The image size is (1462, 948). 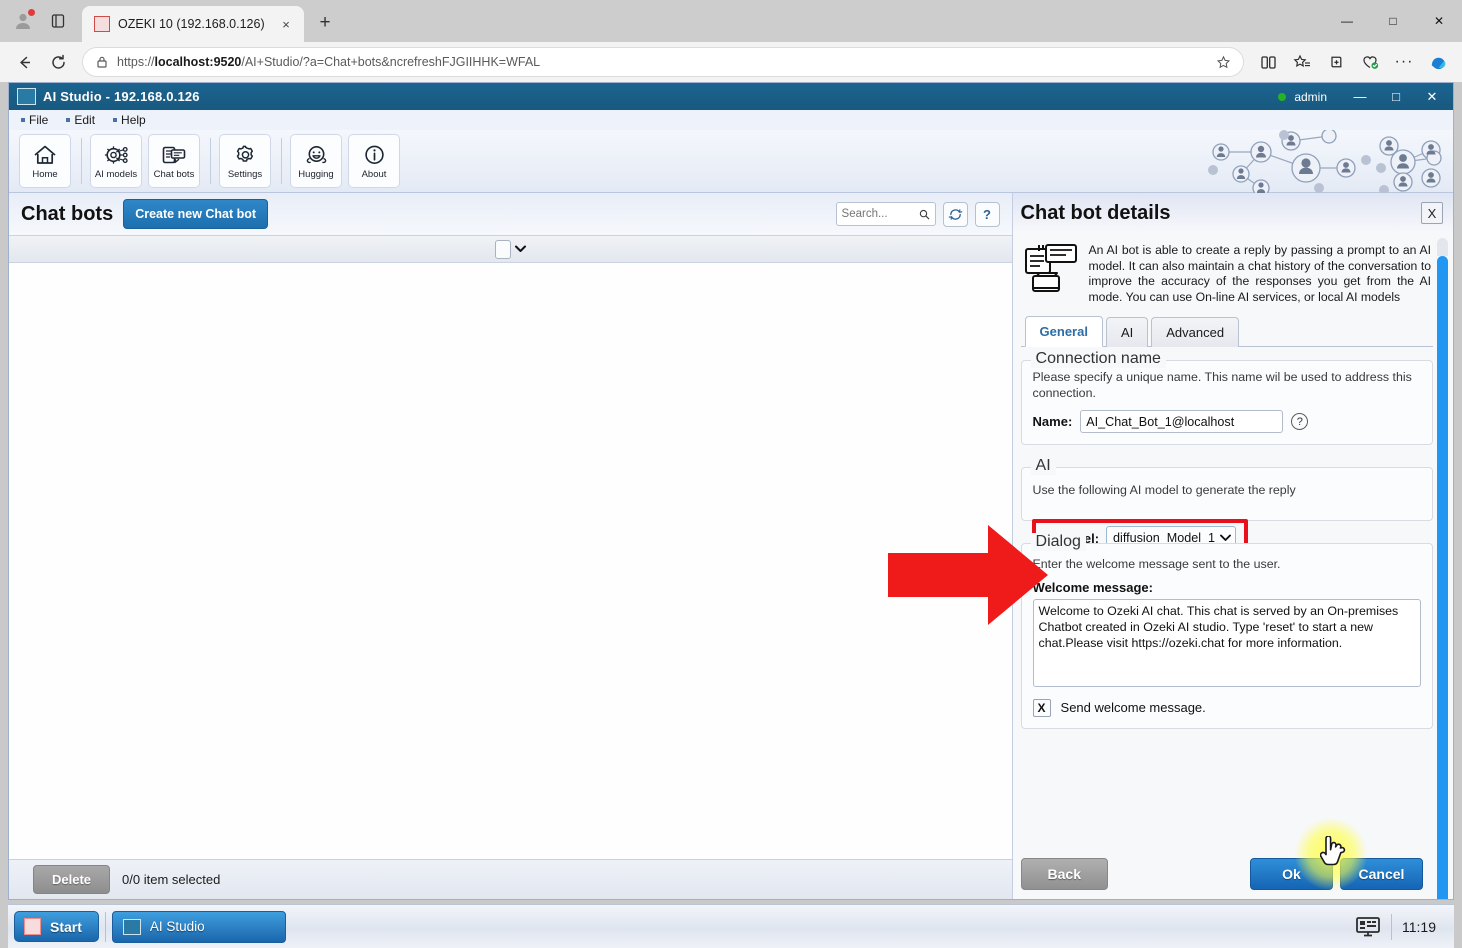 I want to click on page-title: Chat bots, so click(x=67, y=213).